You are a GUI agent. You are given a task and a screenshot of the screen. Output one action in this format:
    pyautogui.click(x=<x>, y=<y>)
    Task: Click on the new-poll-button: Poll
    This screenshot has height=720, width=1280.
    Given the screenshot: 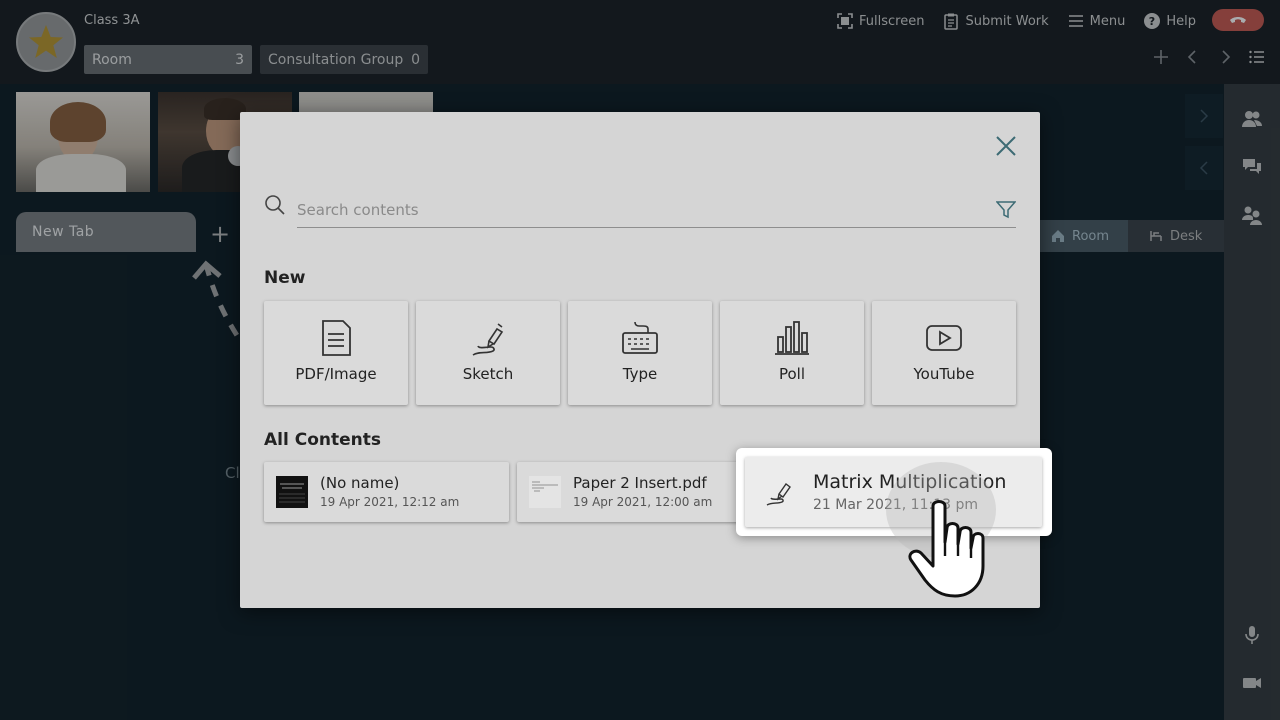 What is the action you would take?
    pyautogui.click(x=792, y=353)
    